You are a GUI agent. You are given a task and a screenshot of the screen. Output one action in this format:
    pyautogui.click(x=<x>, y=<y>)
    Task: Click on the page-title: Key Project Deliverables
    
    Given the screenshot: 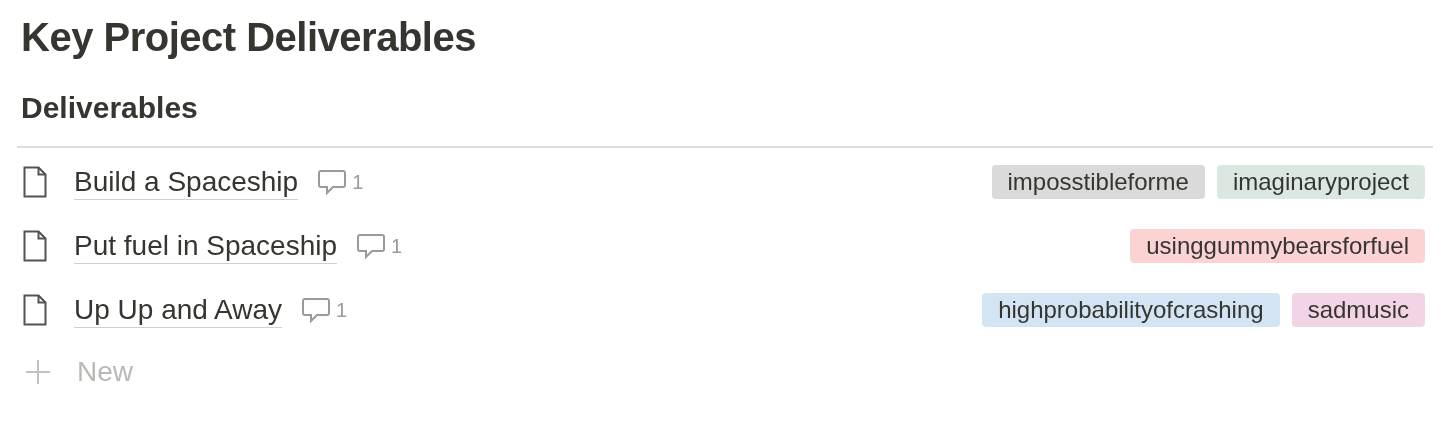 What is the action you would take?
    pyautogui.click(x=249, y=37)
    